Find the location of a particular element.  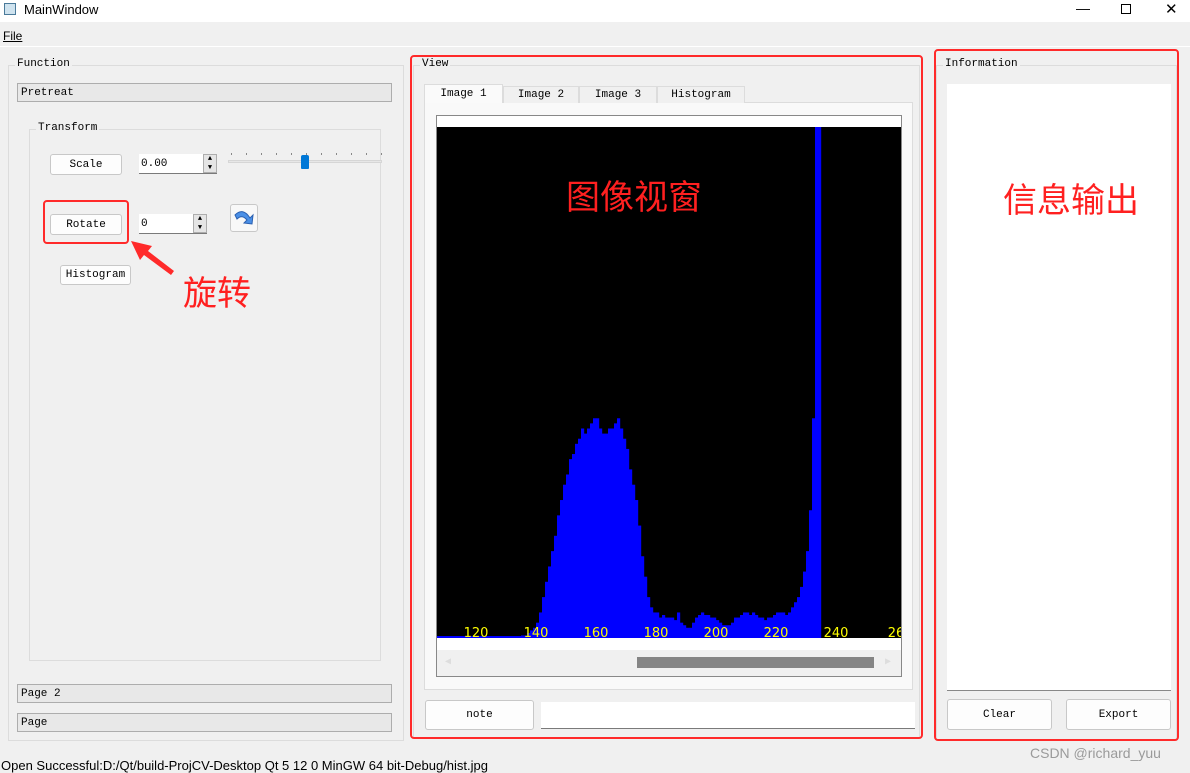

transform-title: Transform is located at coordinates (68, 128).